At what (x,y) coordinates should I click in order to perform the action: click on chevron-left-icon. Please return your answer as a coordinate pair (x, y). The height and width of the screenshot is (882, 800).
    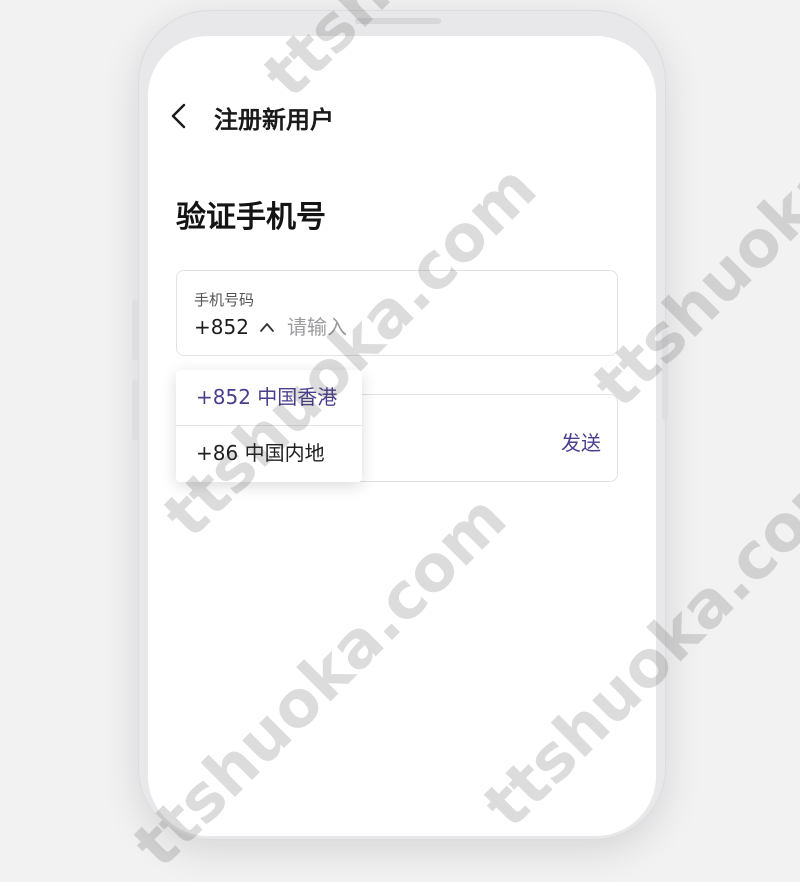
    Looking at the image, I should click on (180, 116).